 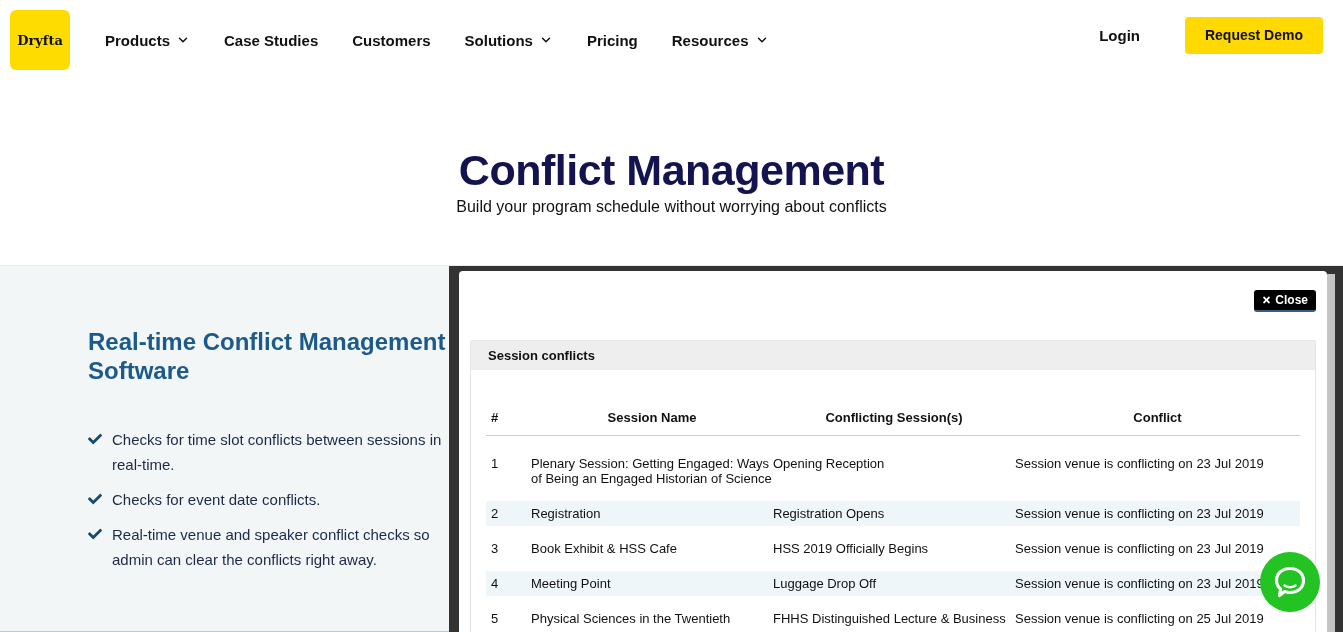 I want to click on table-cell: Session venue is conflicting on 25 Jul 2019, so click(x=1139, y=618).